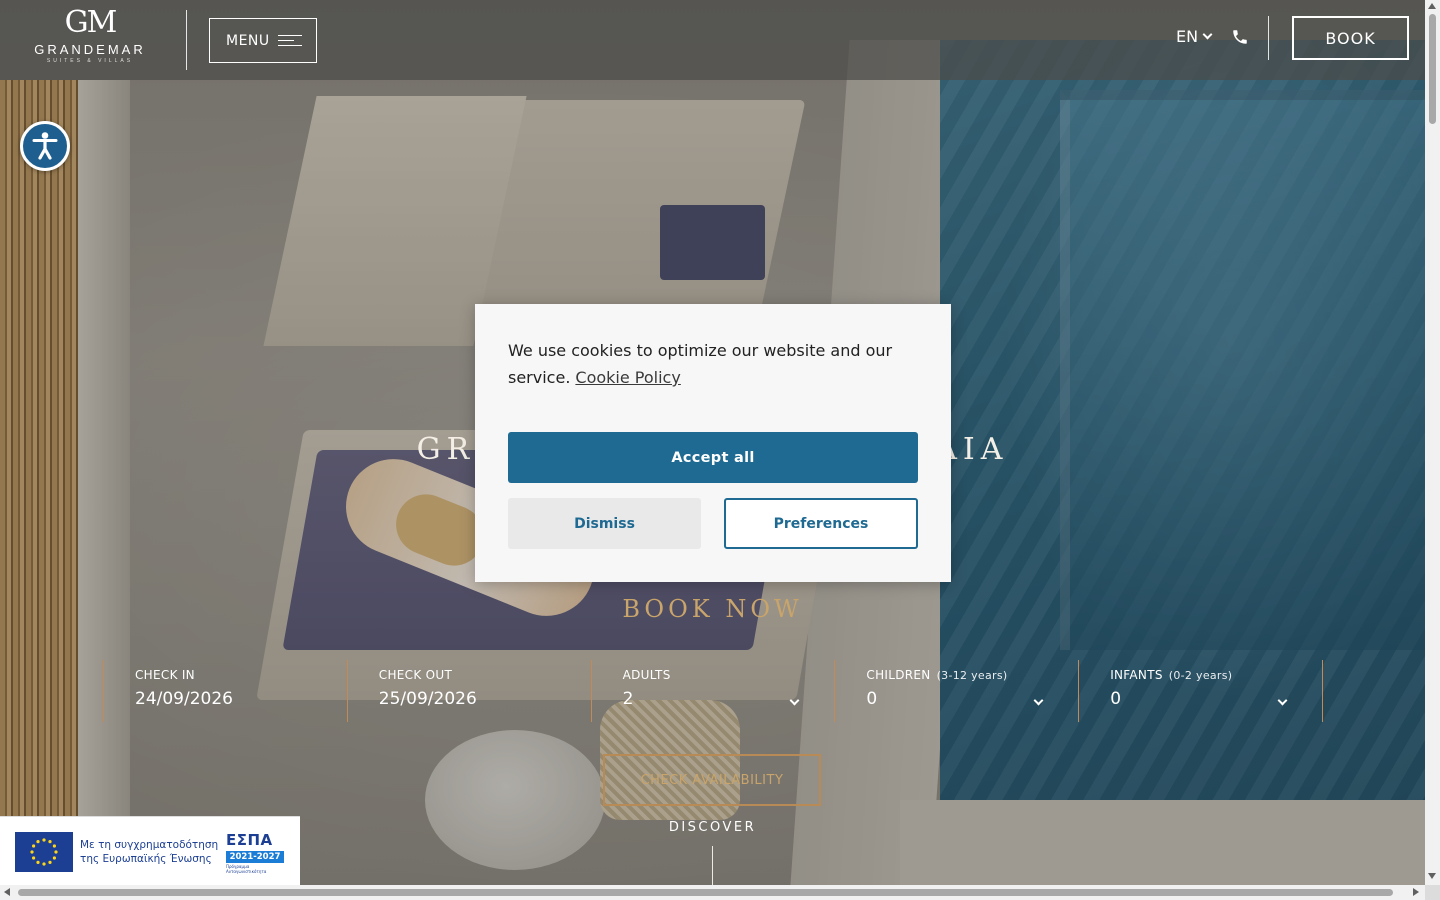 This screenshot has width=1440, height=900. I want to click on scroll-left-arrow-icon, so click(7, 892).